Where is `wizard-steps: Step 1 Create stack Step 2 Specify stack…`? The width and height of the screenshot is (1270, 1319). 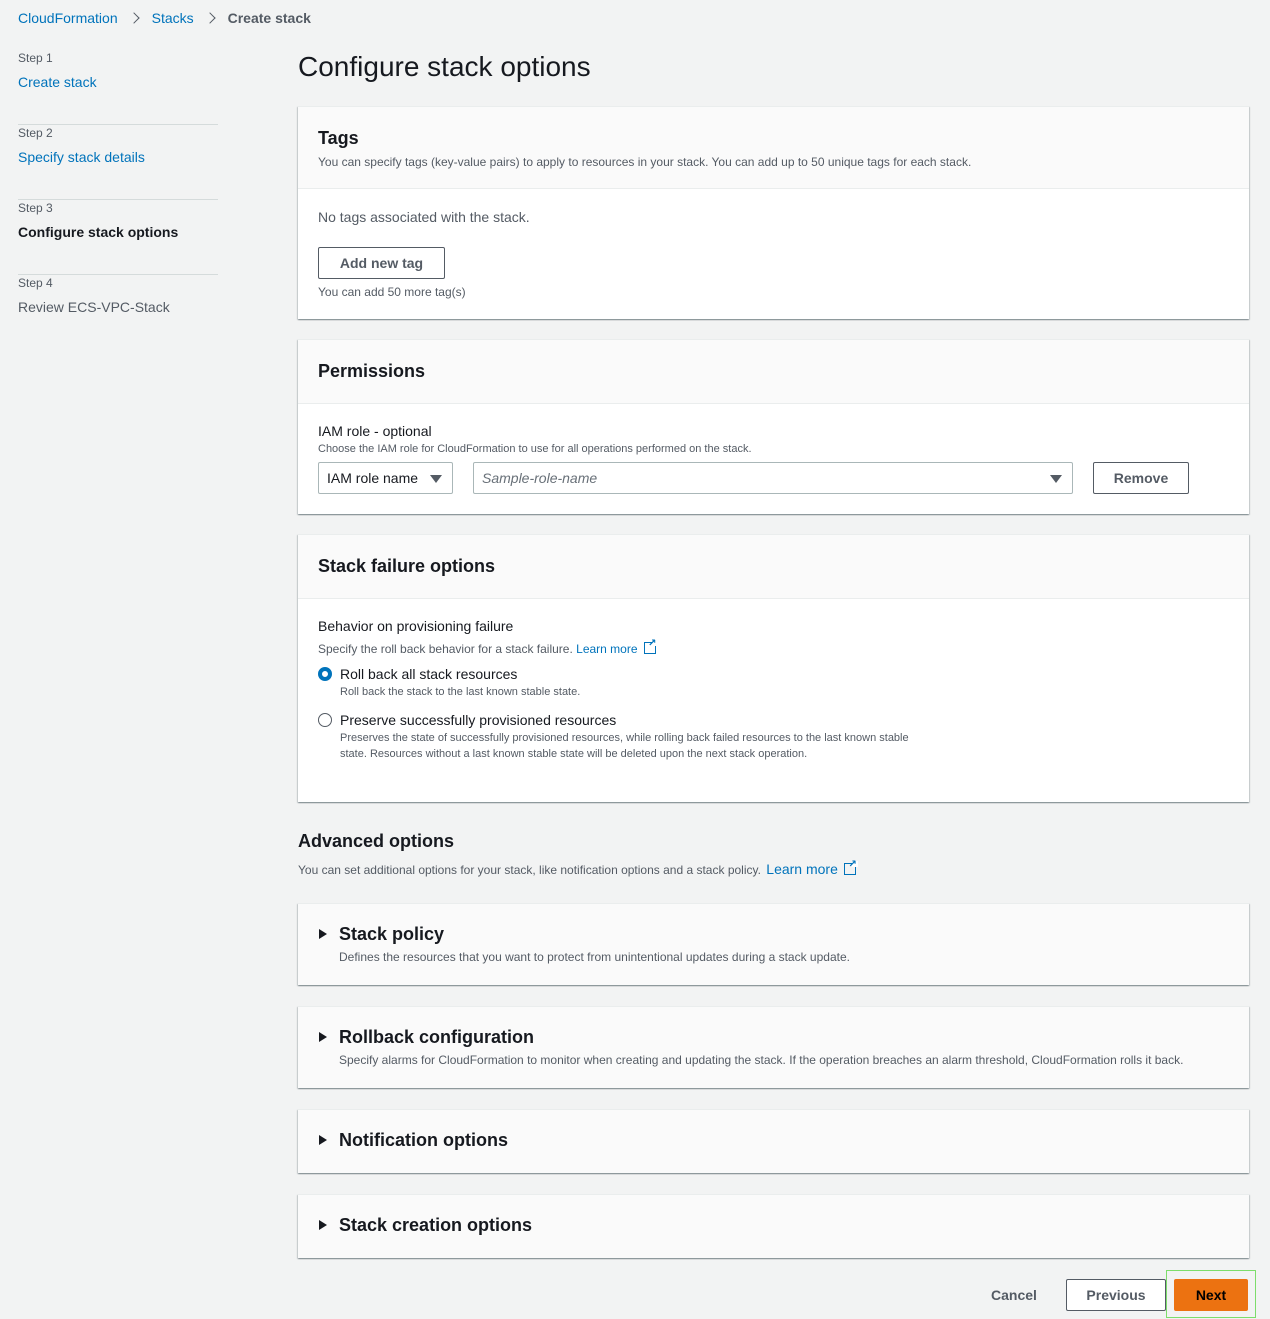
wizard-steps: Step 1 Create stack Step 2 Specify stack… is located at coordinates (118, 200).